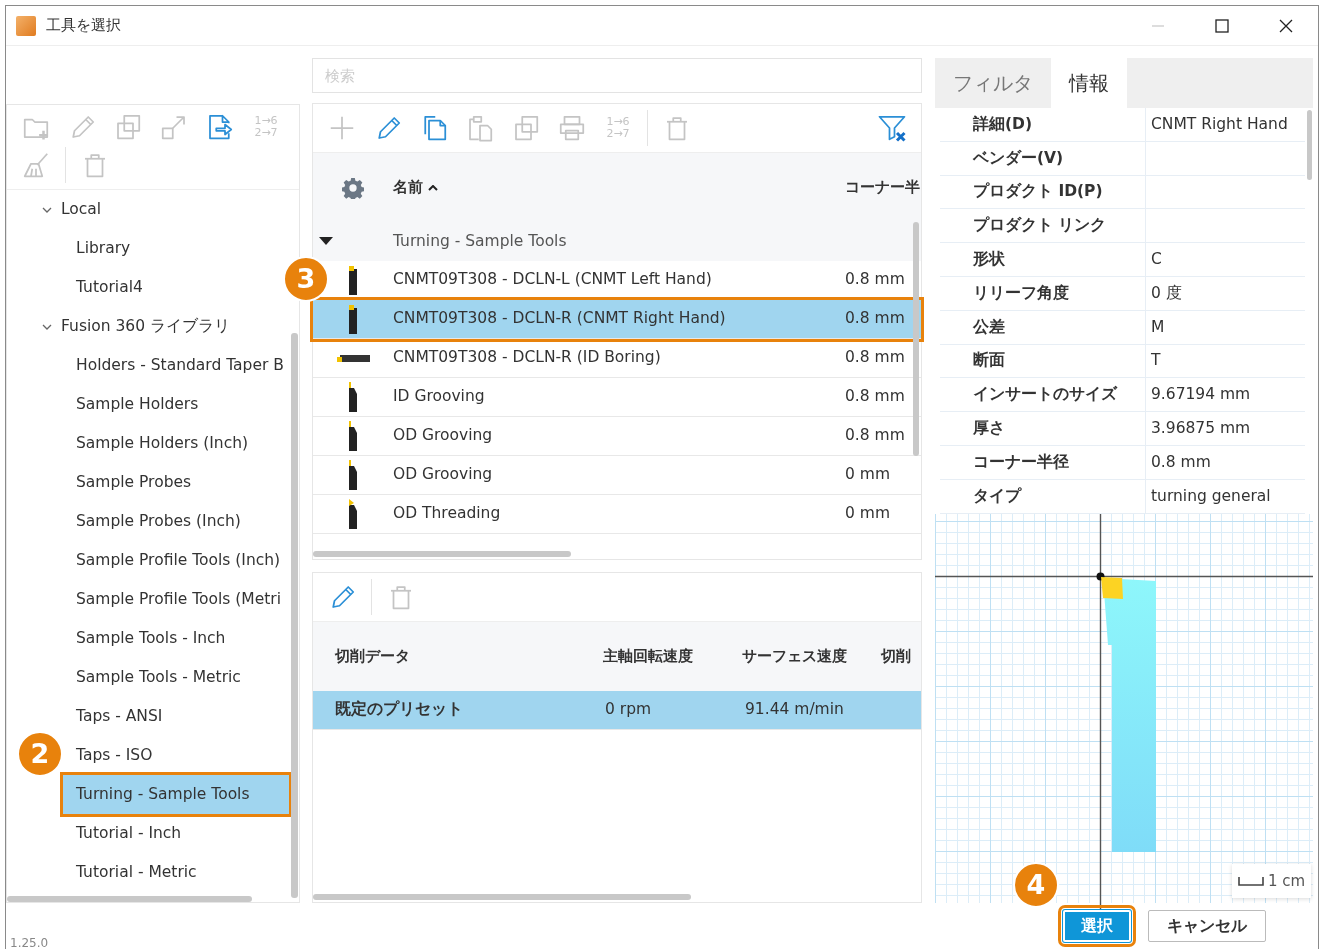 This screenshot has height=949, width=1326. I want to click on property-label: 詳細(D), so click(1003, 124).